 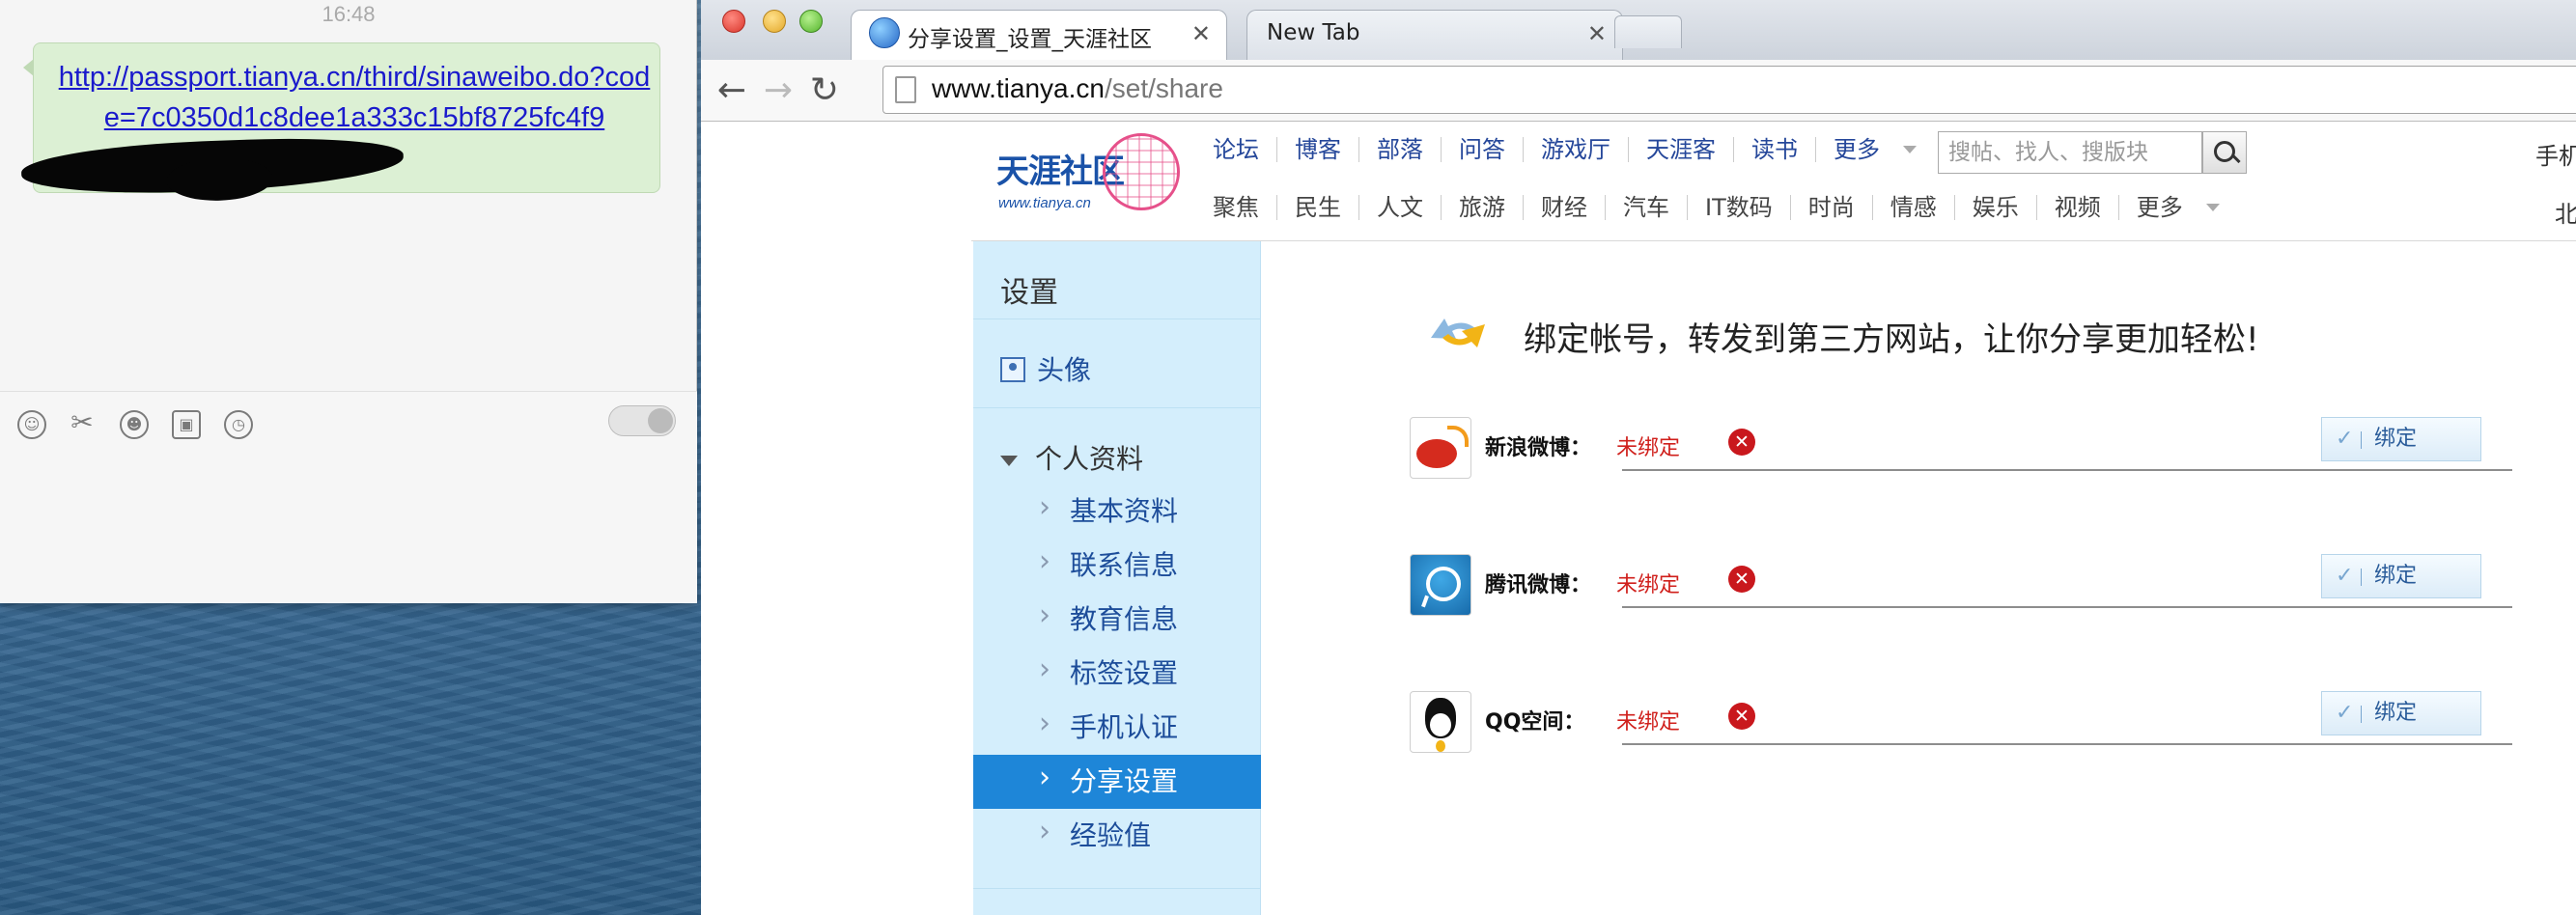 What do you see at coordinates (1965, 455) in the screenshot?
I see `account-row: 新浪微博： 未绑定 ✕ 绑定` at bounding box center [1965, 455].